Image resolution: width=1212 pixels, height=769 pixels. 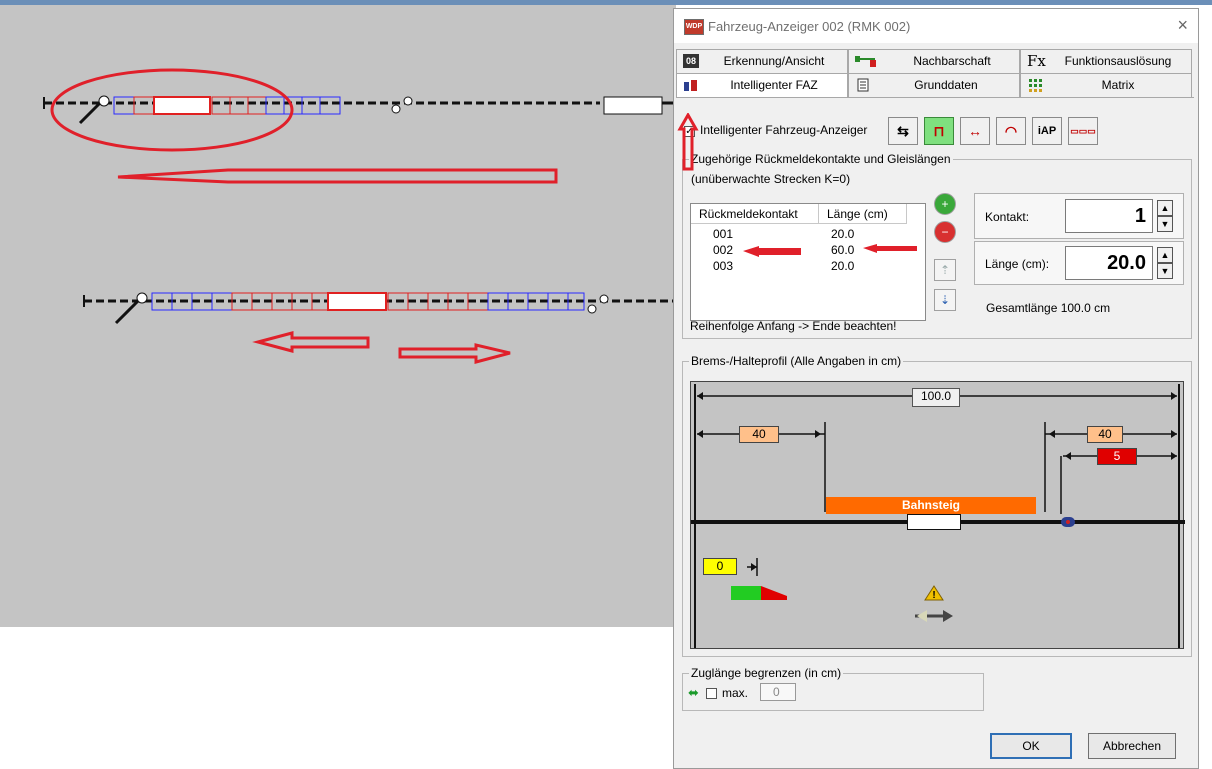 What do you see at coordinates (689, 131) in the screenshot?
I see `faz-enabled-checkbox: ✓` at bounding box center [689, 131].